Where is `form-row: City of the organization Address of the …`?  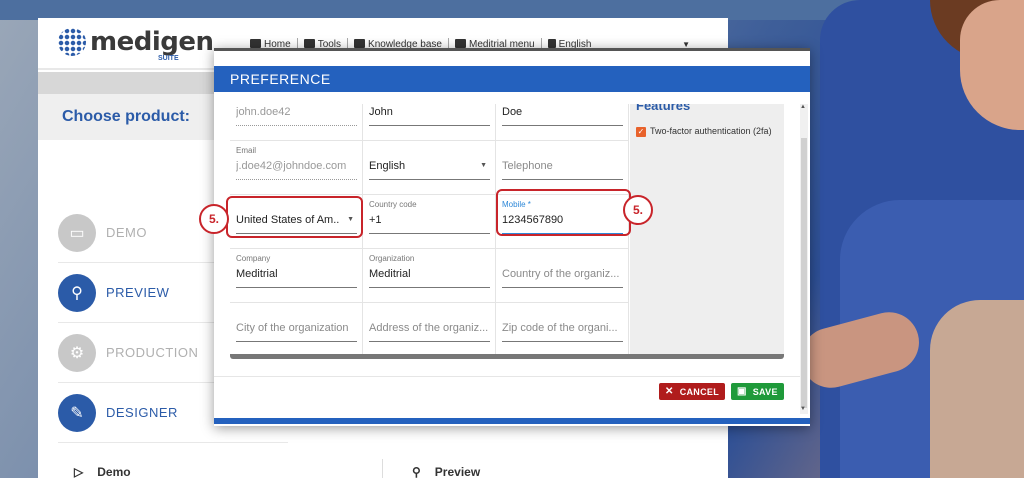 form-row: City of the organization Address of the … is located at coordinates (429, 328).